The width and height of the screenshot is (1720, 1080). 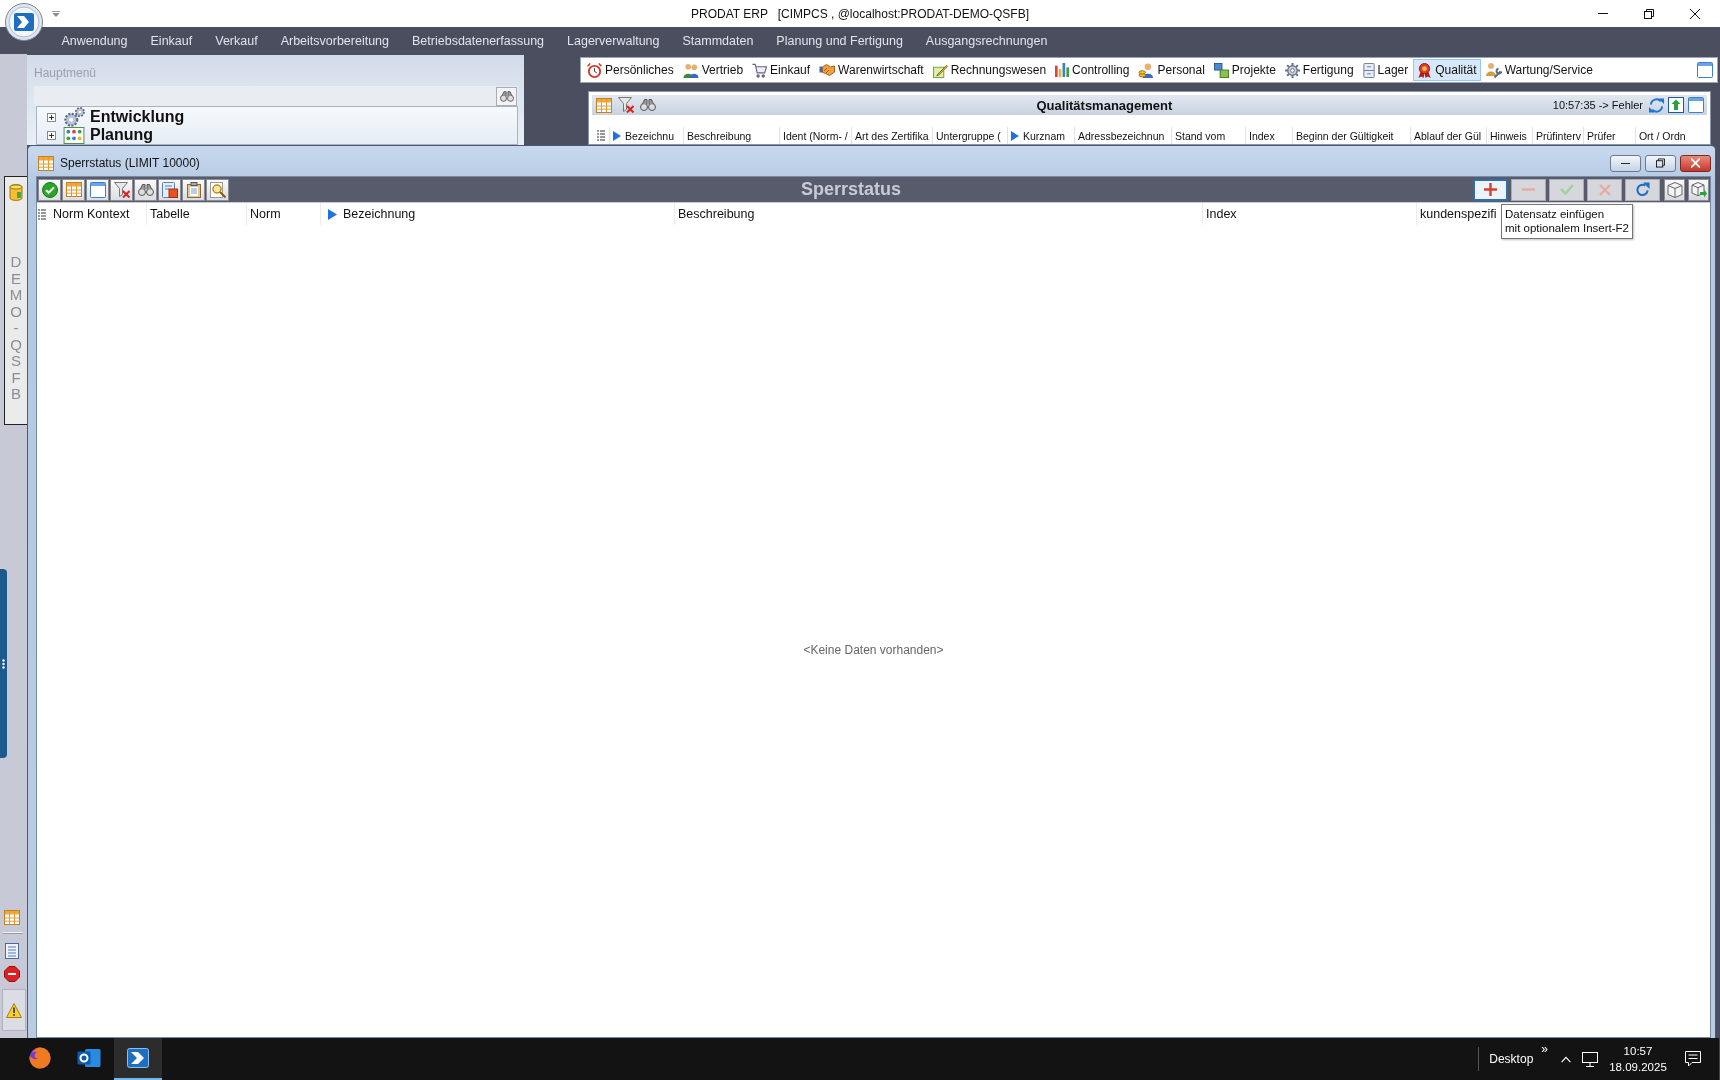 I want to click on close-button, so click(x=1695, y=163).